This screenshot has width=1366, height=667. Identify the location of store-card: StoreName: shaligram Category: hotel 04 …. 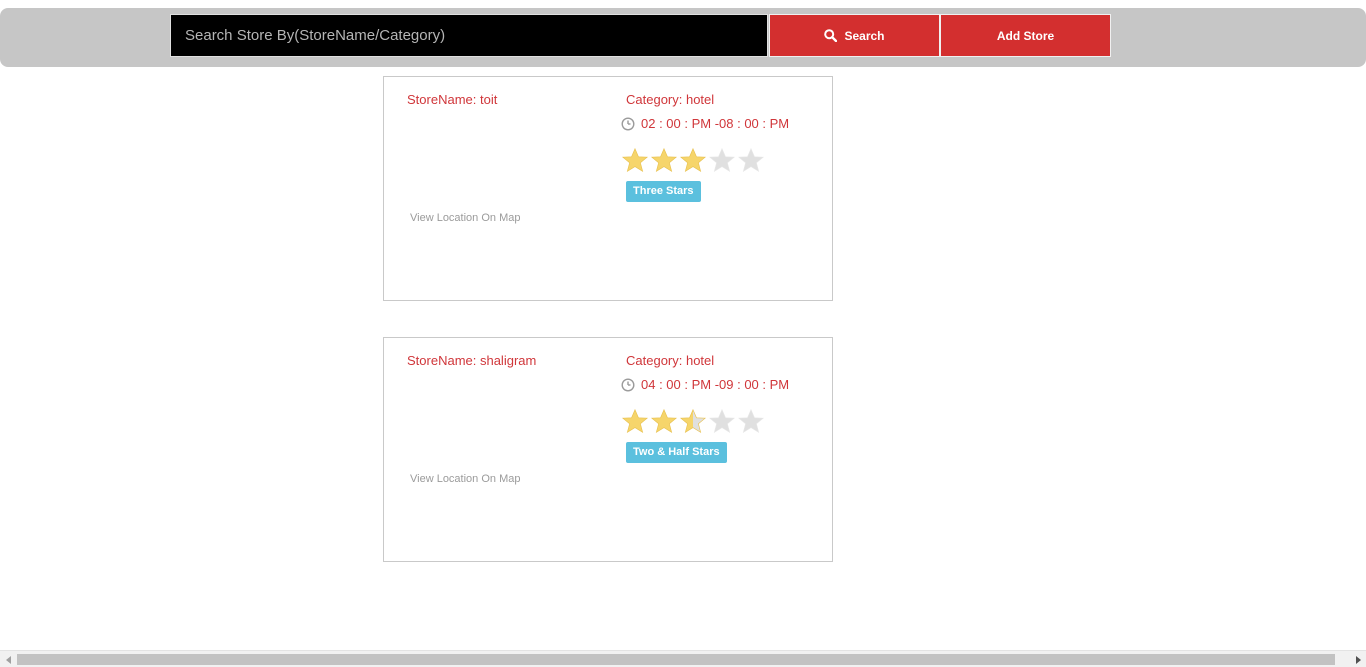
(608, 449).